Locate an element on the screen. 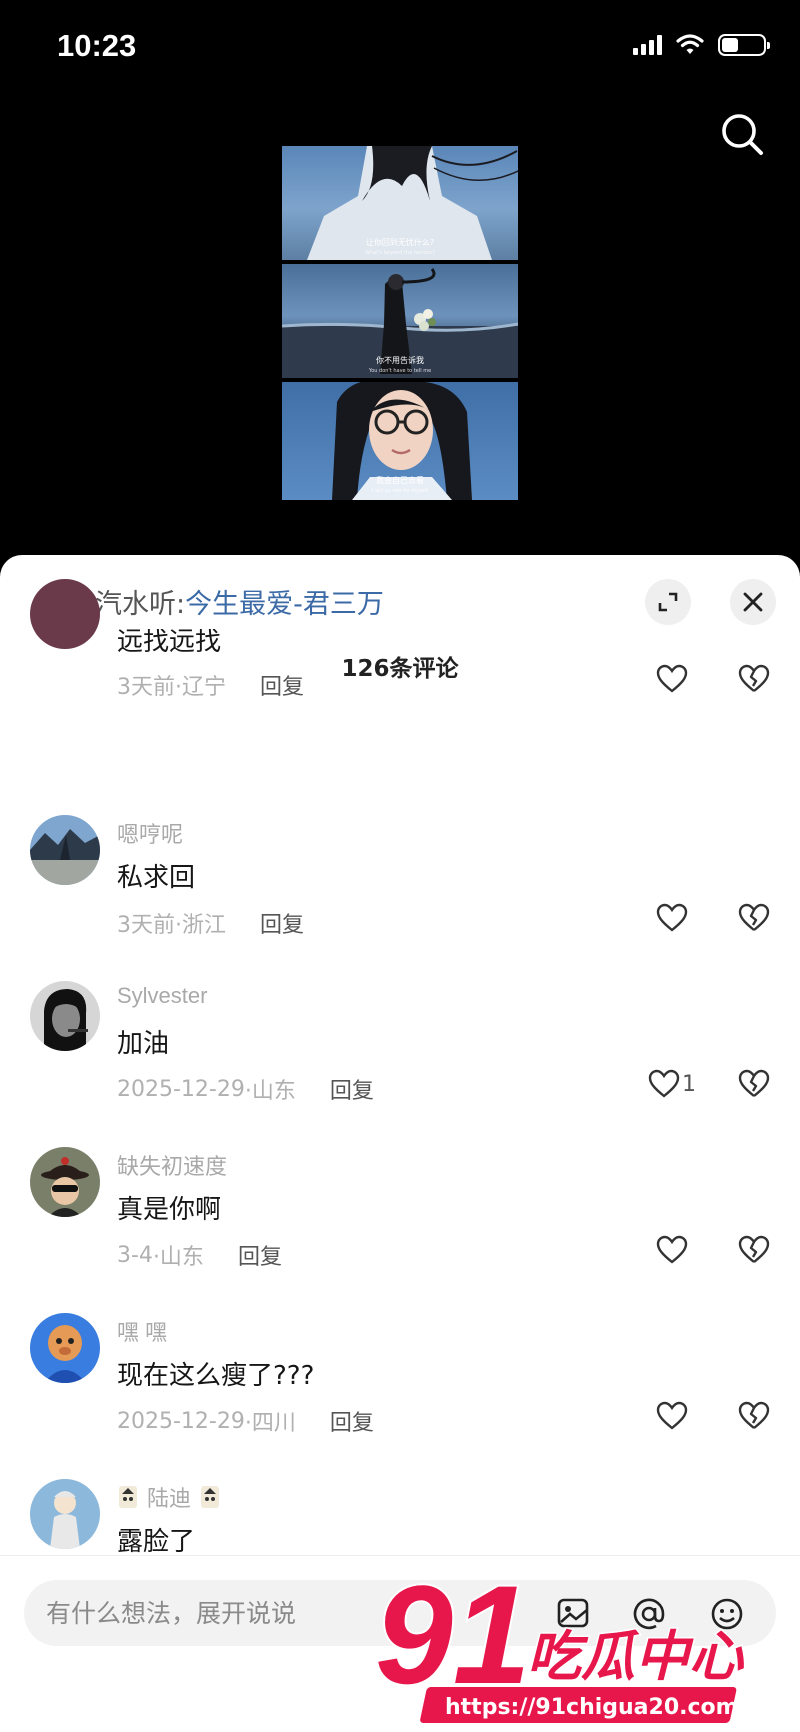  comment-text: 远找远找 is located at coordinates (169, 642).